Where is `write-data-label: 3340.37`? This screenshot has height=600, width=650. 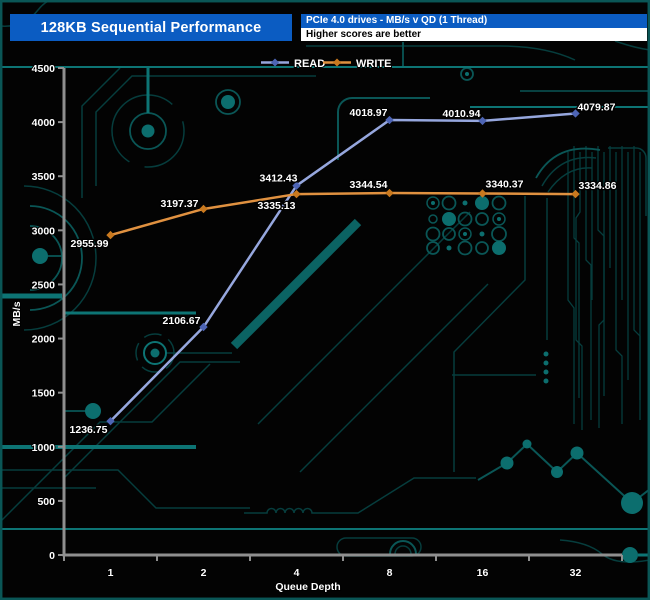
write-data-label: 3340.37 is located at coordinates (505, 184).